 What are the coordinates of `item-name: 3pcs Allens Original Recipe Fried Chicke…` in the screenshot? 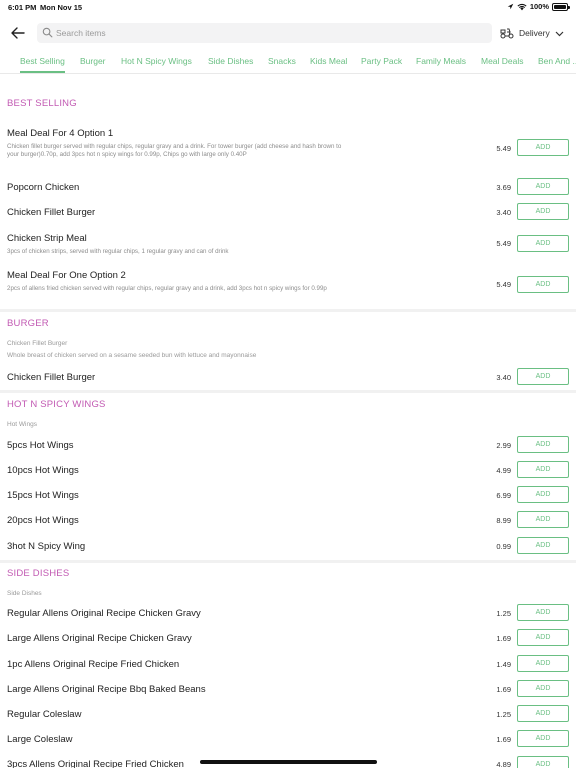 It's located at (95, 763).